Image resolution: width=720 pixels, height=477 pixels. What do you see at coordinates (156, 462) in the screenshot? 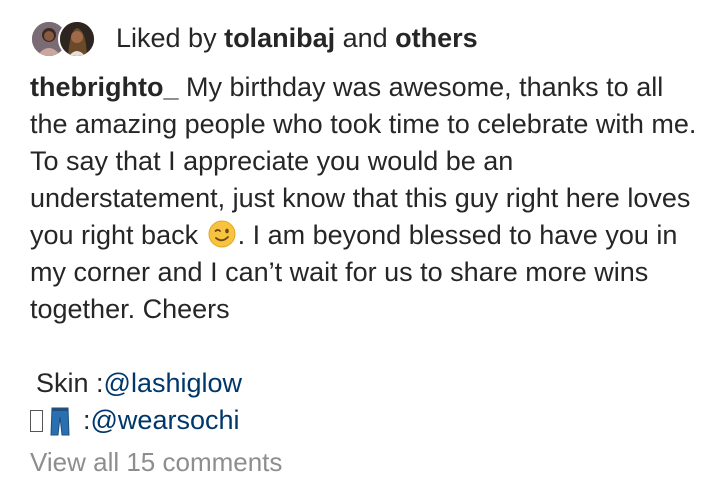
I see `view-all-comments-link: View all 15 comments` at bounding box center [156, 462].